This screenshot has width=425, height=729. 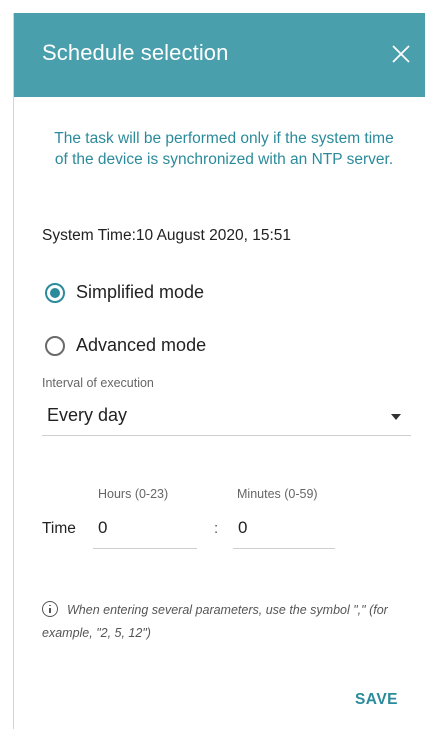 I want to click on hours-label: Hours (0-23), so click(x=133, y=494).